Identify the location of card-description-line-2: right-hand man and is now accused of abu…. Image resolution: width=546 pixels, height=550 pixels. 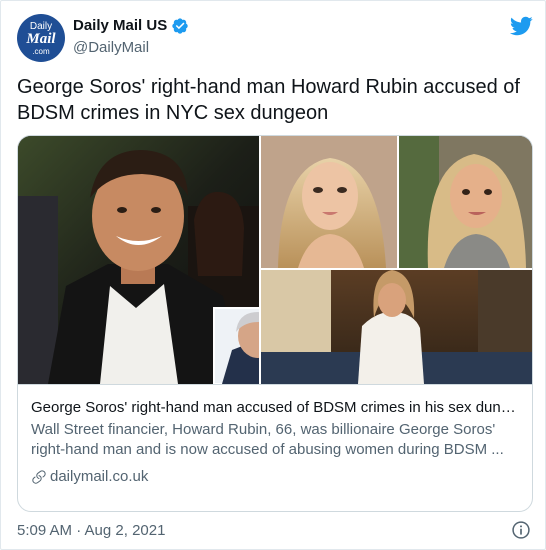
(267, 449).